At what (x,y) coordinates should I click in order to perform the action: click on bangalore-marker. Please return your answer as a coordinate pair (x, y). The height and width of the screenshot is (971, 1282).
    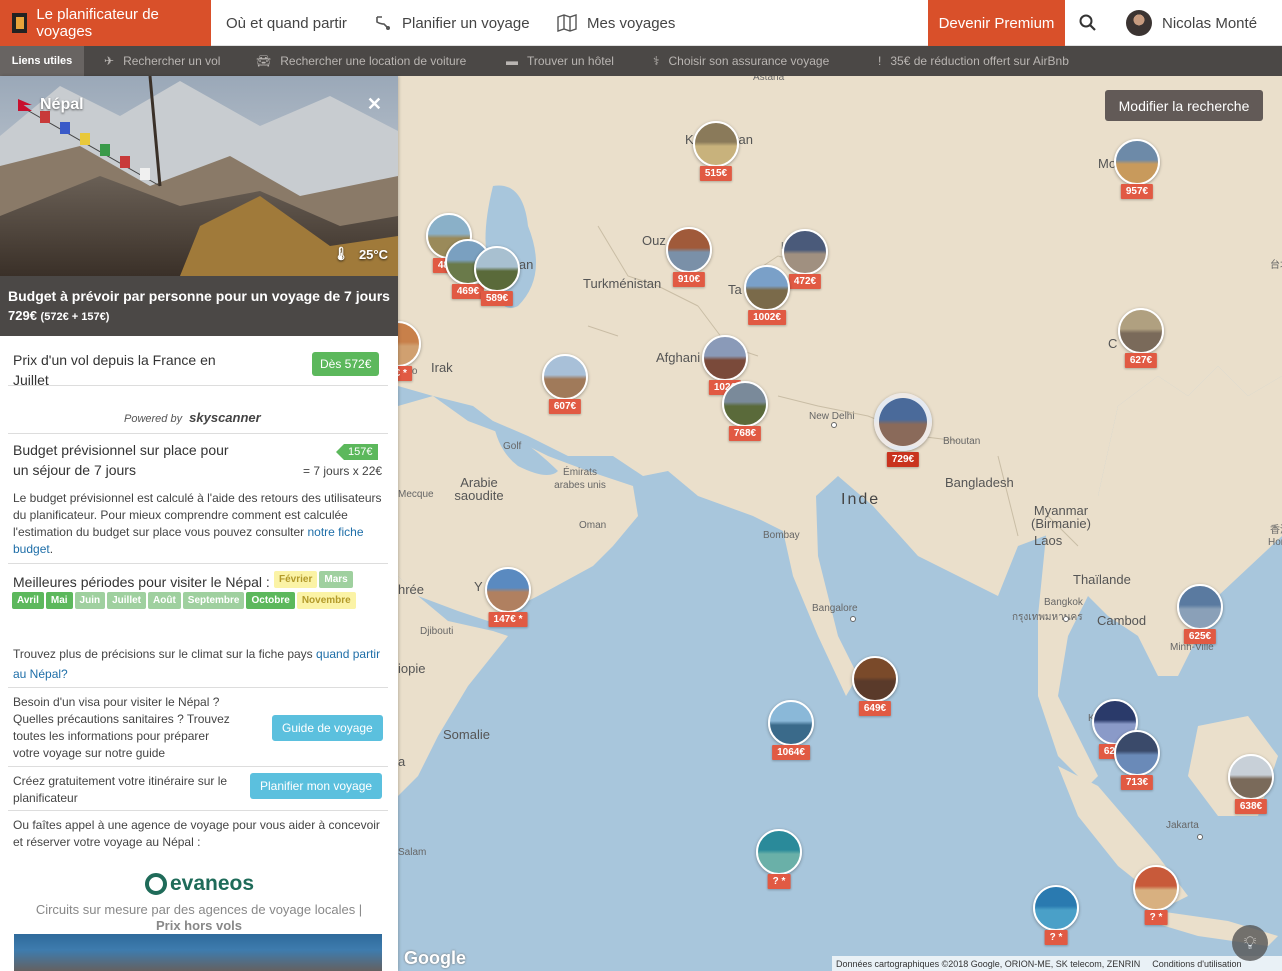
    Looking at the image, I should click on (853, 619).